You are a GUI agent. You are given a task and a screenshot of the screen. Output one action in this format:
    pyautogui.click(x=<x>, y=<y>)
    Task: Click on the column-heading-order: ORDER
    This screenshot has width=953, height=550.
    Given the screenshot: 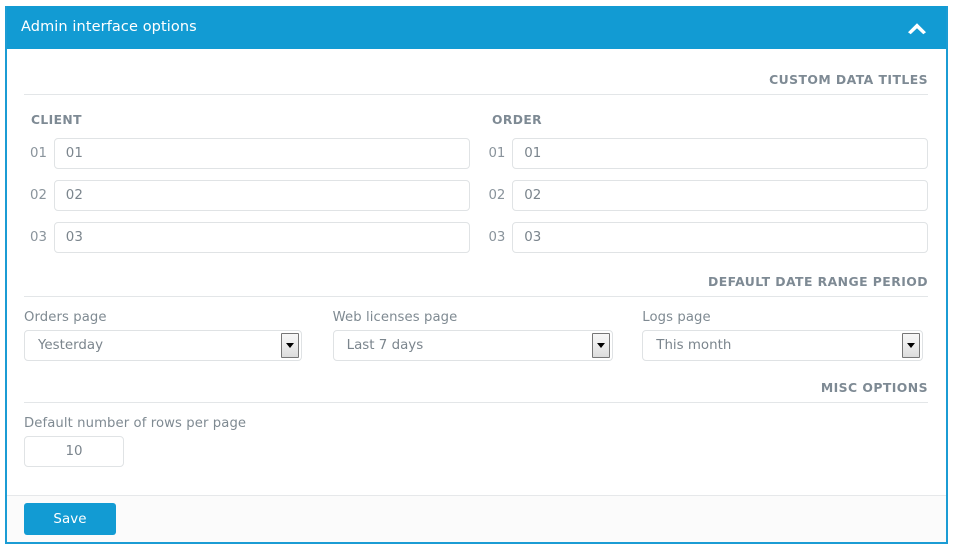 What is the action you would take?
    pyautogui.click(x=517, y=120)
    